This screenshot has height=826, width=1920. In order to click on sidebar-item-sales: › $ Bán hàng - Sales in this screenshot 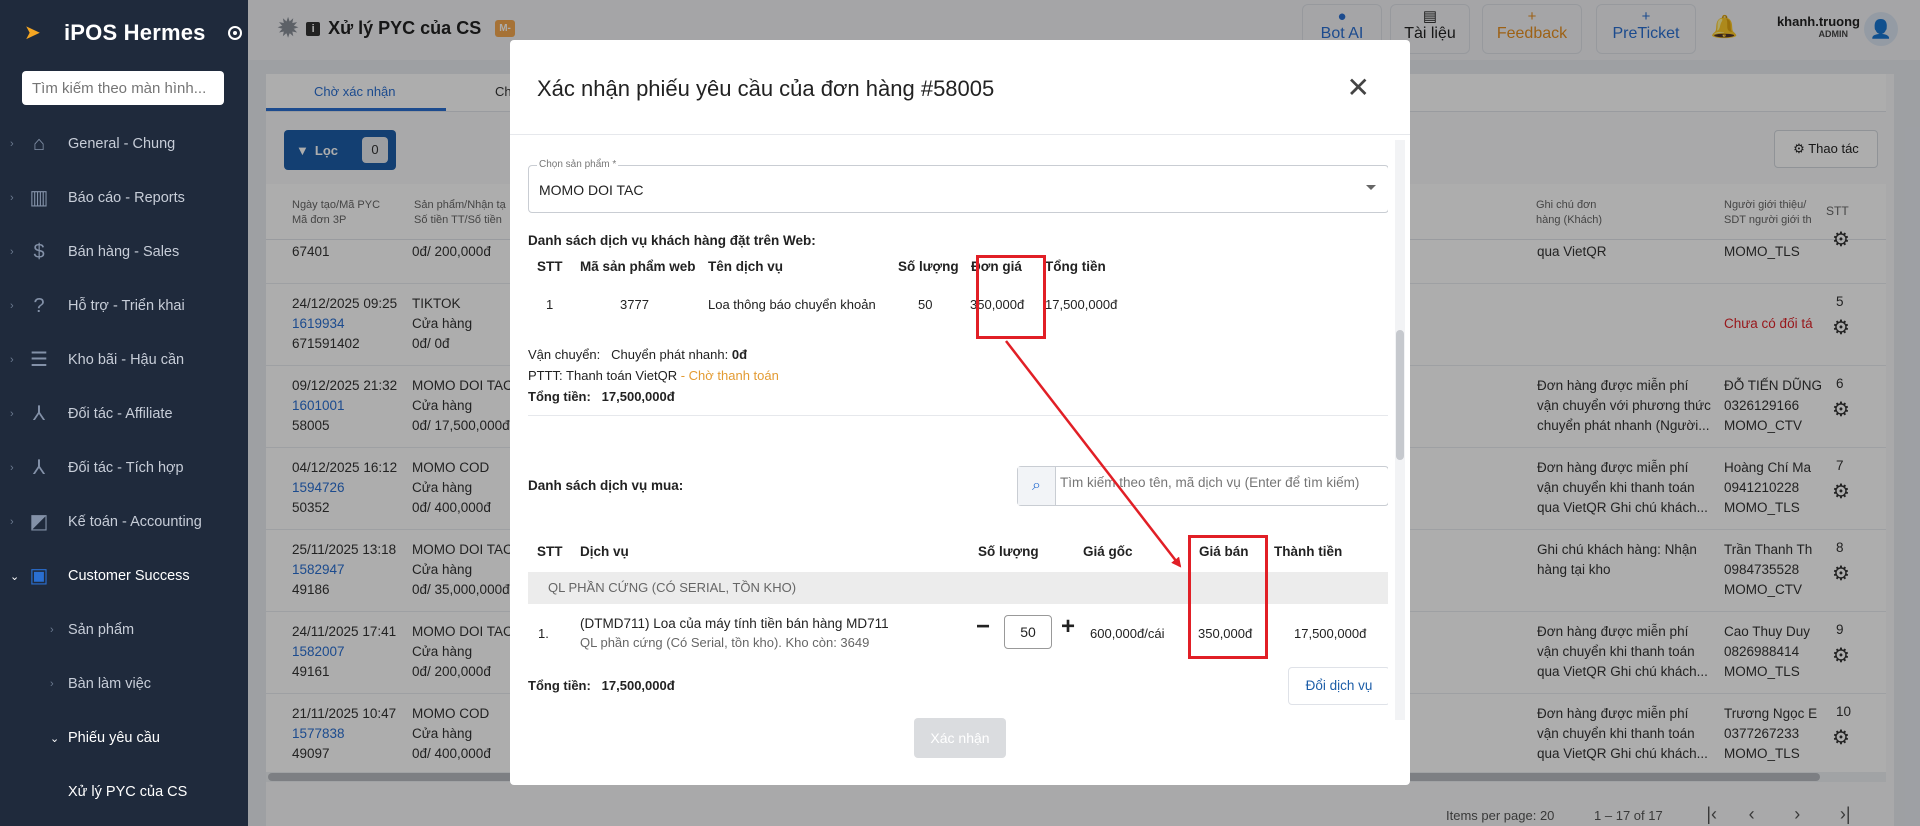, I will do `click(124, 252)`.